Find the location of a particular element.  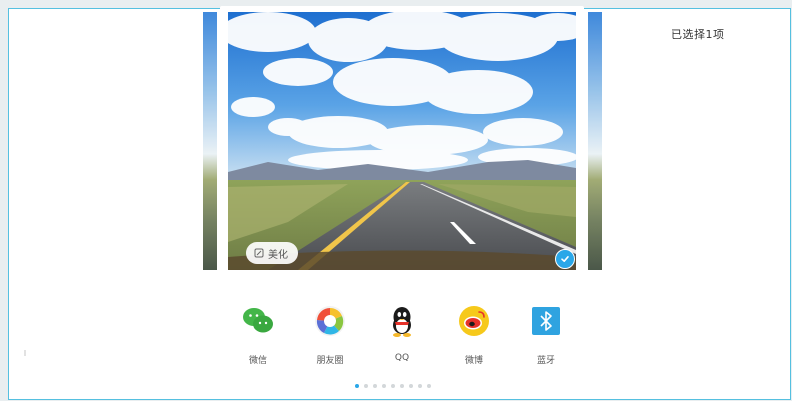

share-qq-button: QQ is located at coordinates (402, 333).